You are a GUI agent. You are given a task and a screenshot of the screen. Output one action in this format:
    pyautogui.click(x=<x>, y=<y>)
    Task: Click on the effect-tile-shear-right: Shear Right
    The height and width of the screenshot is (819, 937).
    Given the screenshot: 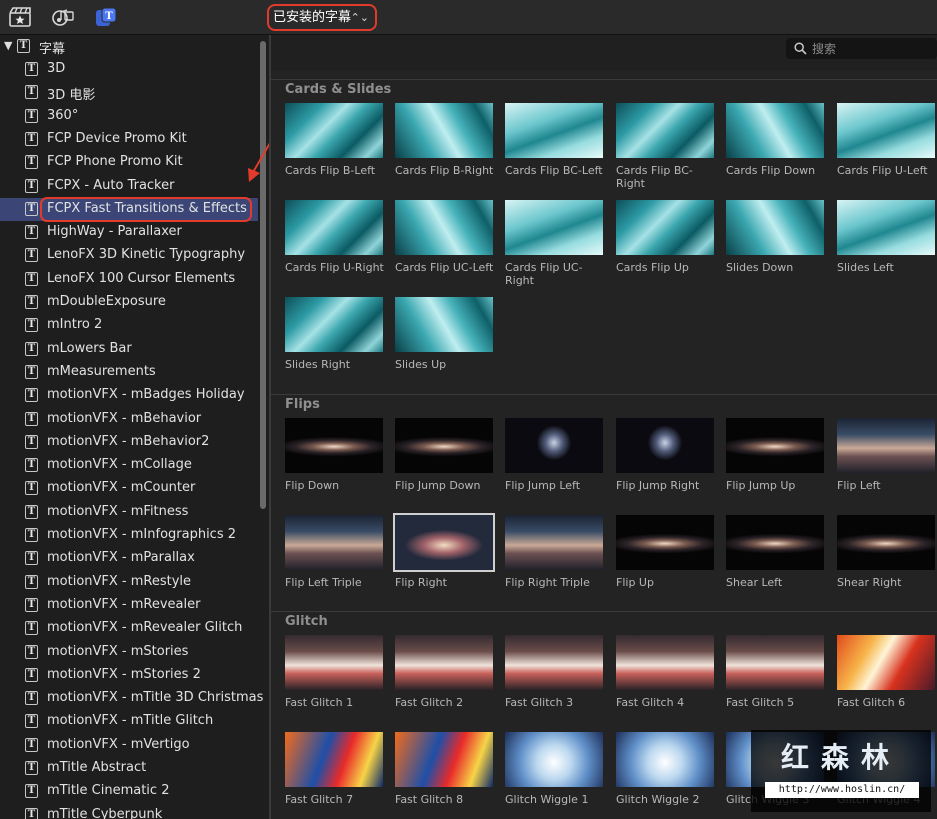 What is the action you would take?
    pyautogui.click(x=887, y=560)
    